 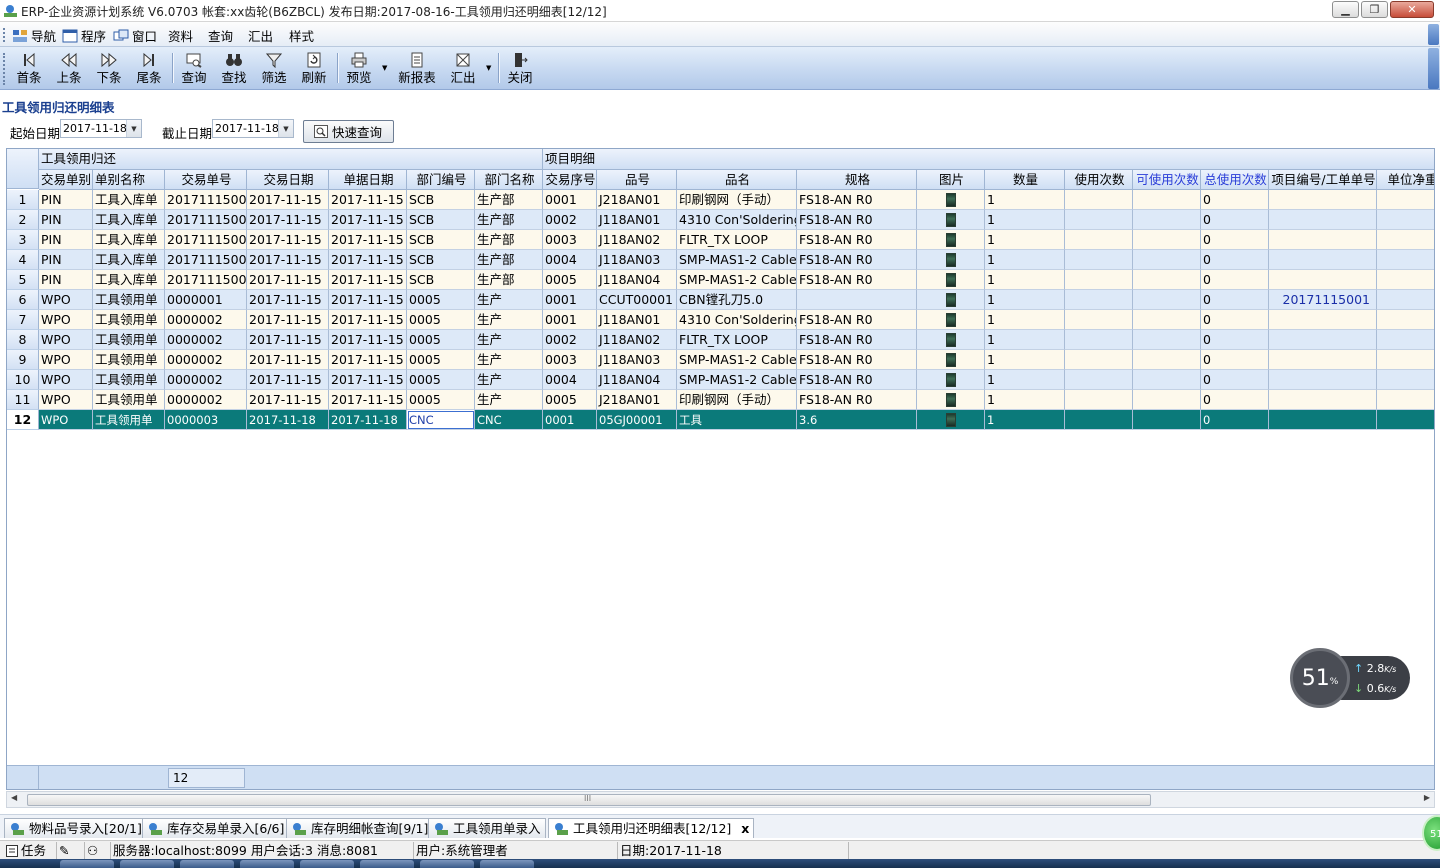 What do you see at coordinates (570, 240) in the screenshot?
I see `table-cell: 0003` at bounding box center [570, 240].